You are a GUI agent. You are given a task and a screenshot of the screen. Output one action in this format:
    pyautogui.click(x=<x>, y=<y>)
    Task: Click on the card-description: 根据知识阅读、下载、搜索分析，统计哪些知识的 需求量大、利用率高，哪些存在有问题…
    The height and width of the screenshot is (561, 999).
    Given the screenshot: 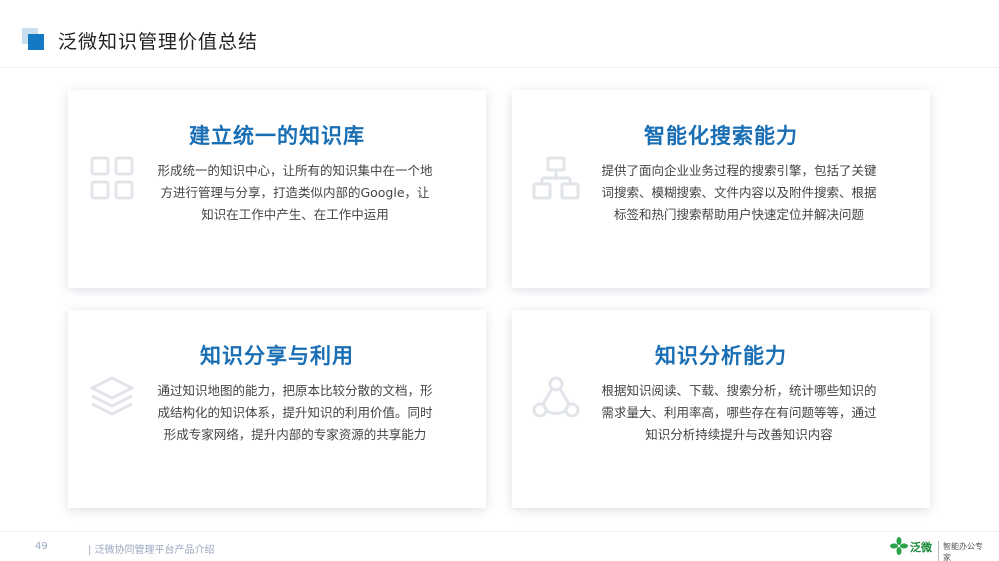 What is the action you would take?
    pyautogui.click(x=739, y=412)
    